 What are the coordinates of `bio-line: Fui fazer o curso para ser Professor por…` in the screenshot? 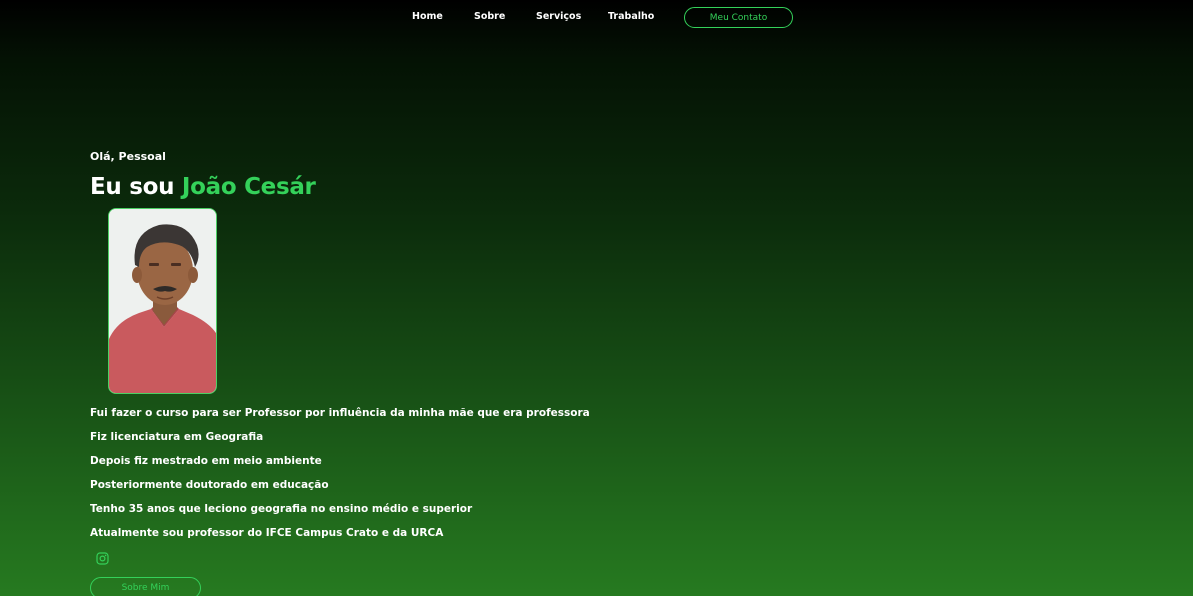 It's located at (340, 413).